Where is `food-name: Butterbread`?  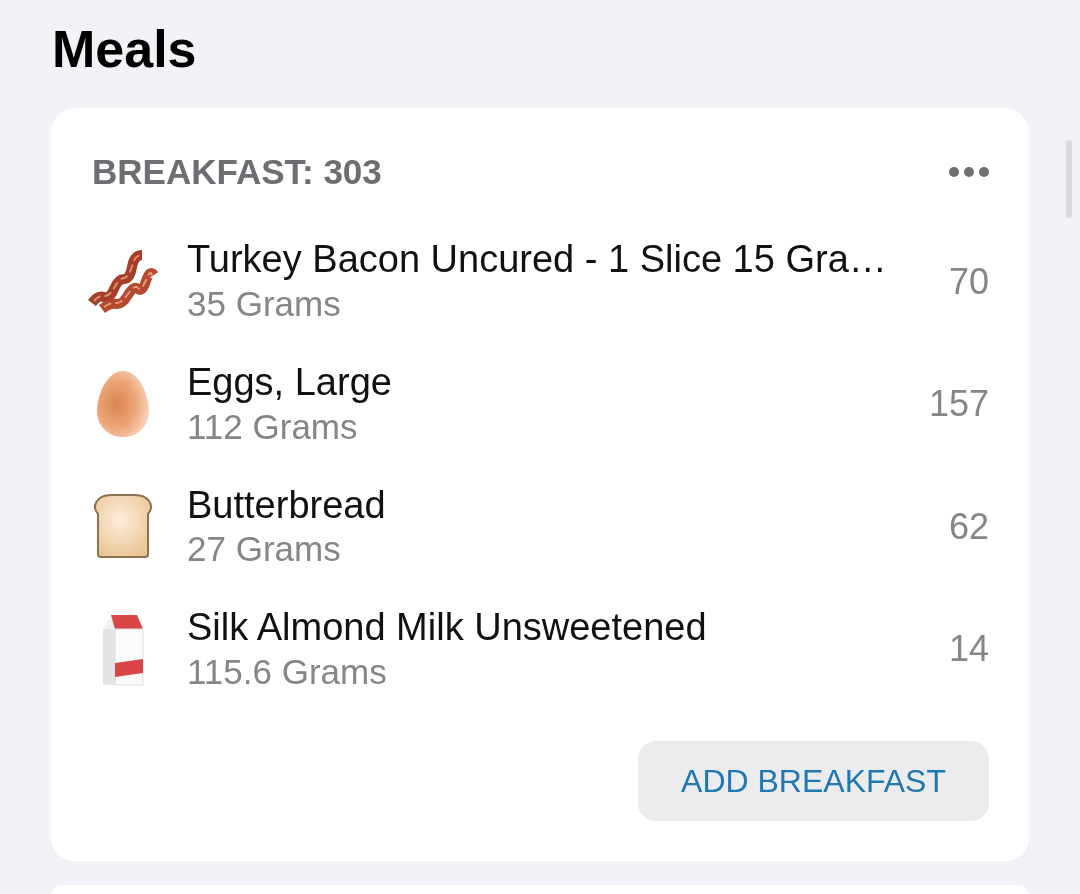
food-name: Butterbread is located at coordinates (558, 505).